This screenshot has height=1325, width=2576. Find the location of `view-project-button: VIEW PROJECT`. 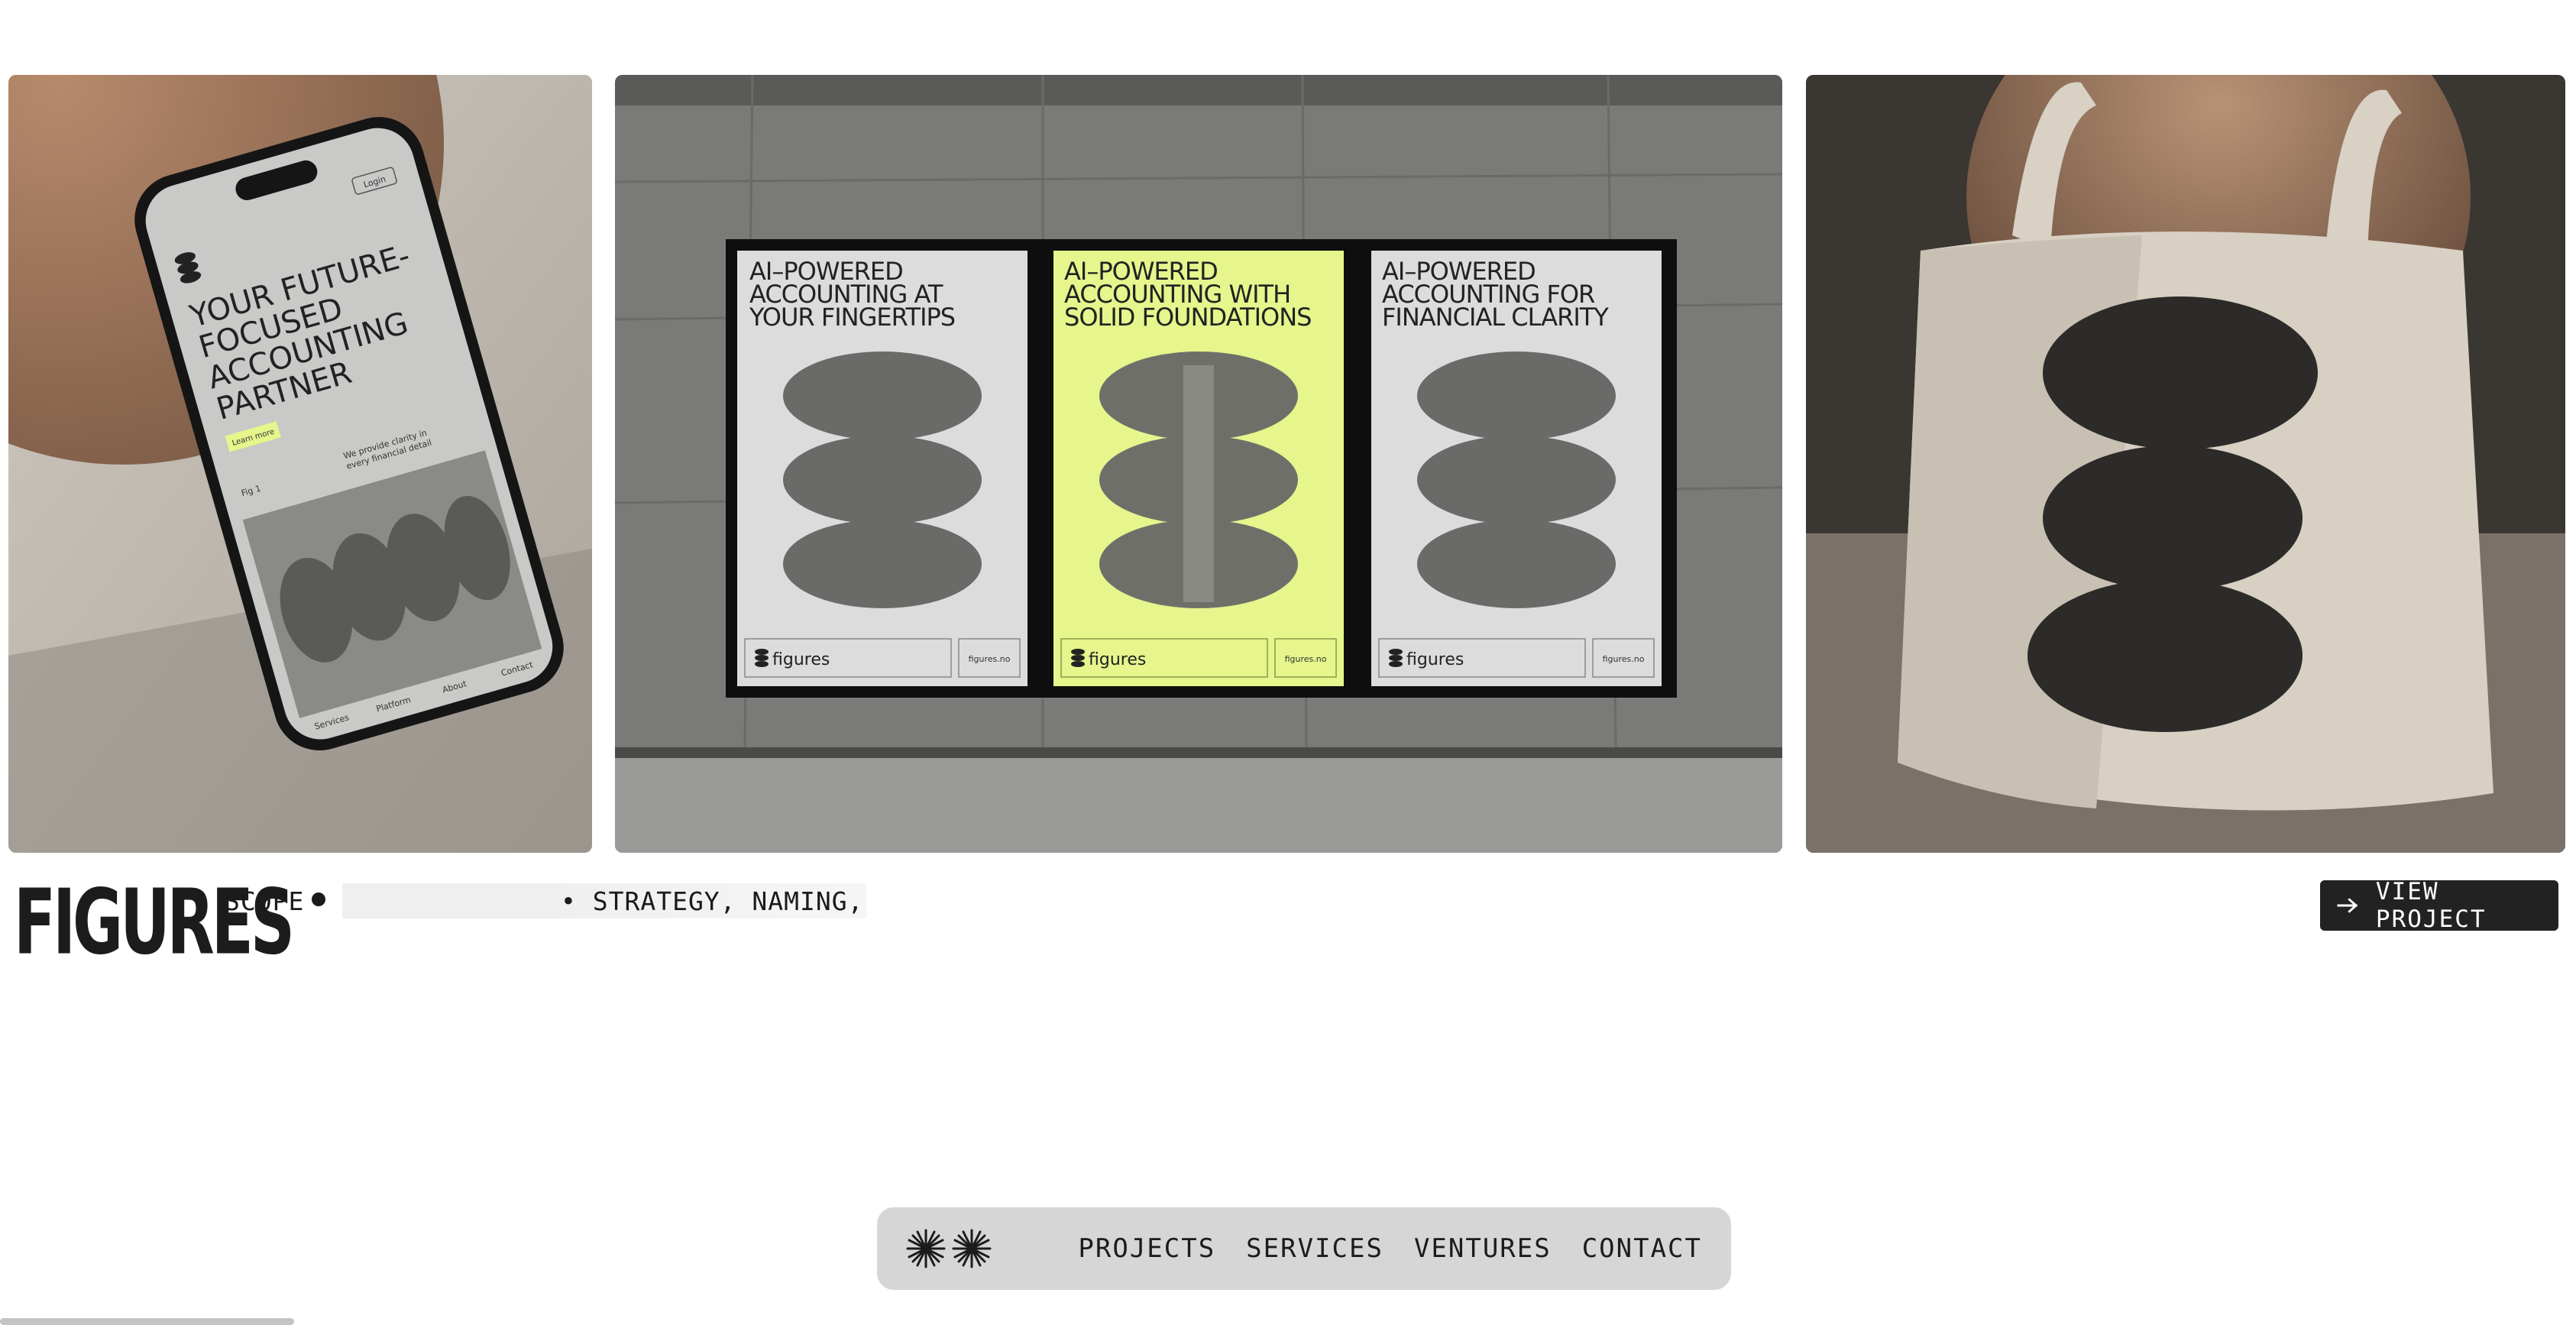

view-project-button: VIEW PROJECT is located at coordinates (2439, 905).